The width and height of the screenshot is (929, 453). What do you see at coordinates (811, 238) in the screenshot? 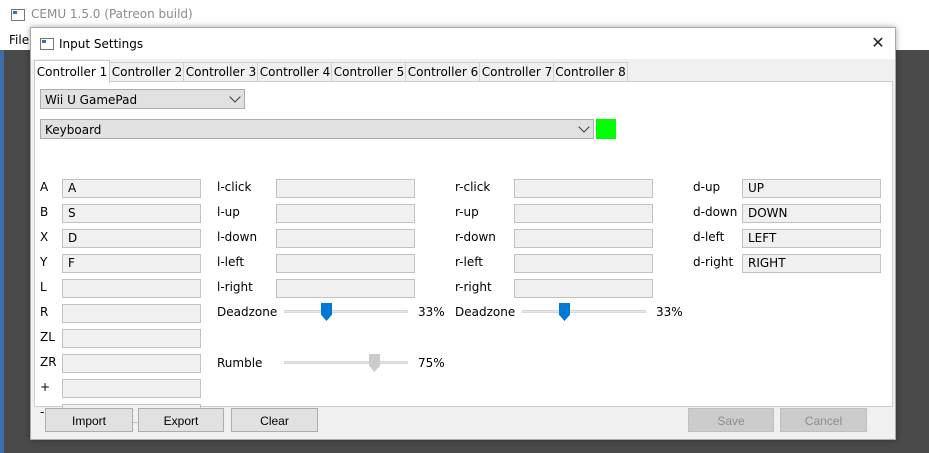
I see `d-left-mapping: LEFT` at bounding box center [811, 238].